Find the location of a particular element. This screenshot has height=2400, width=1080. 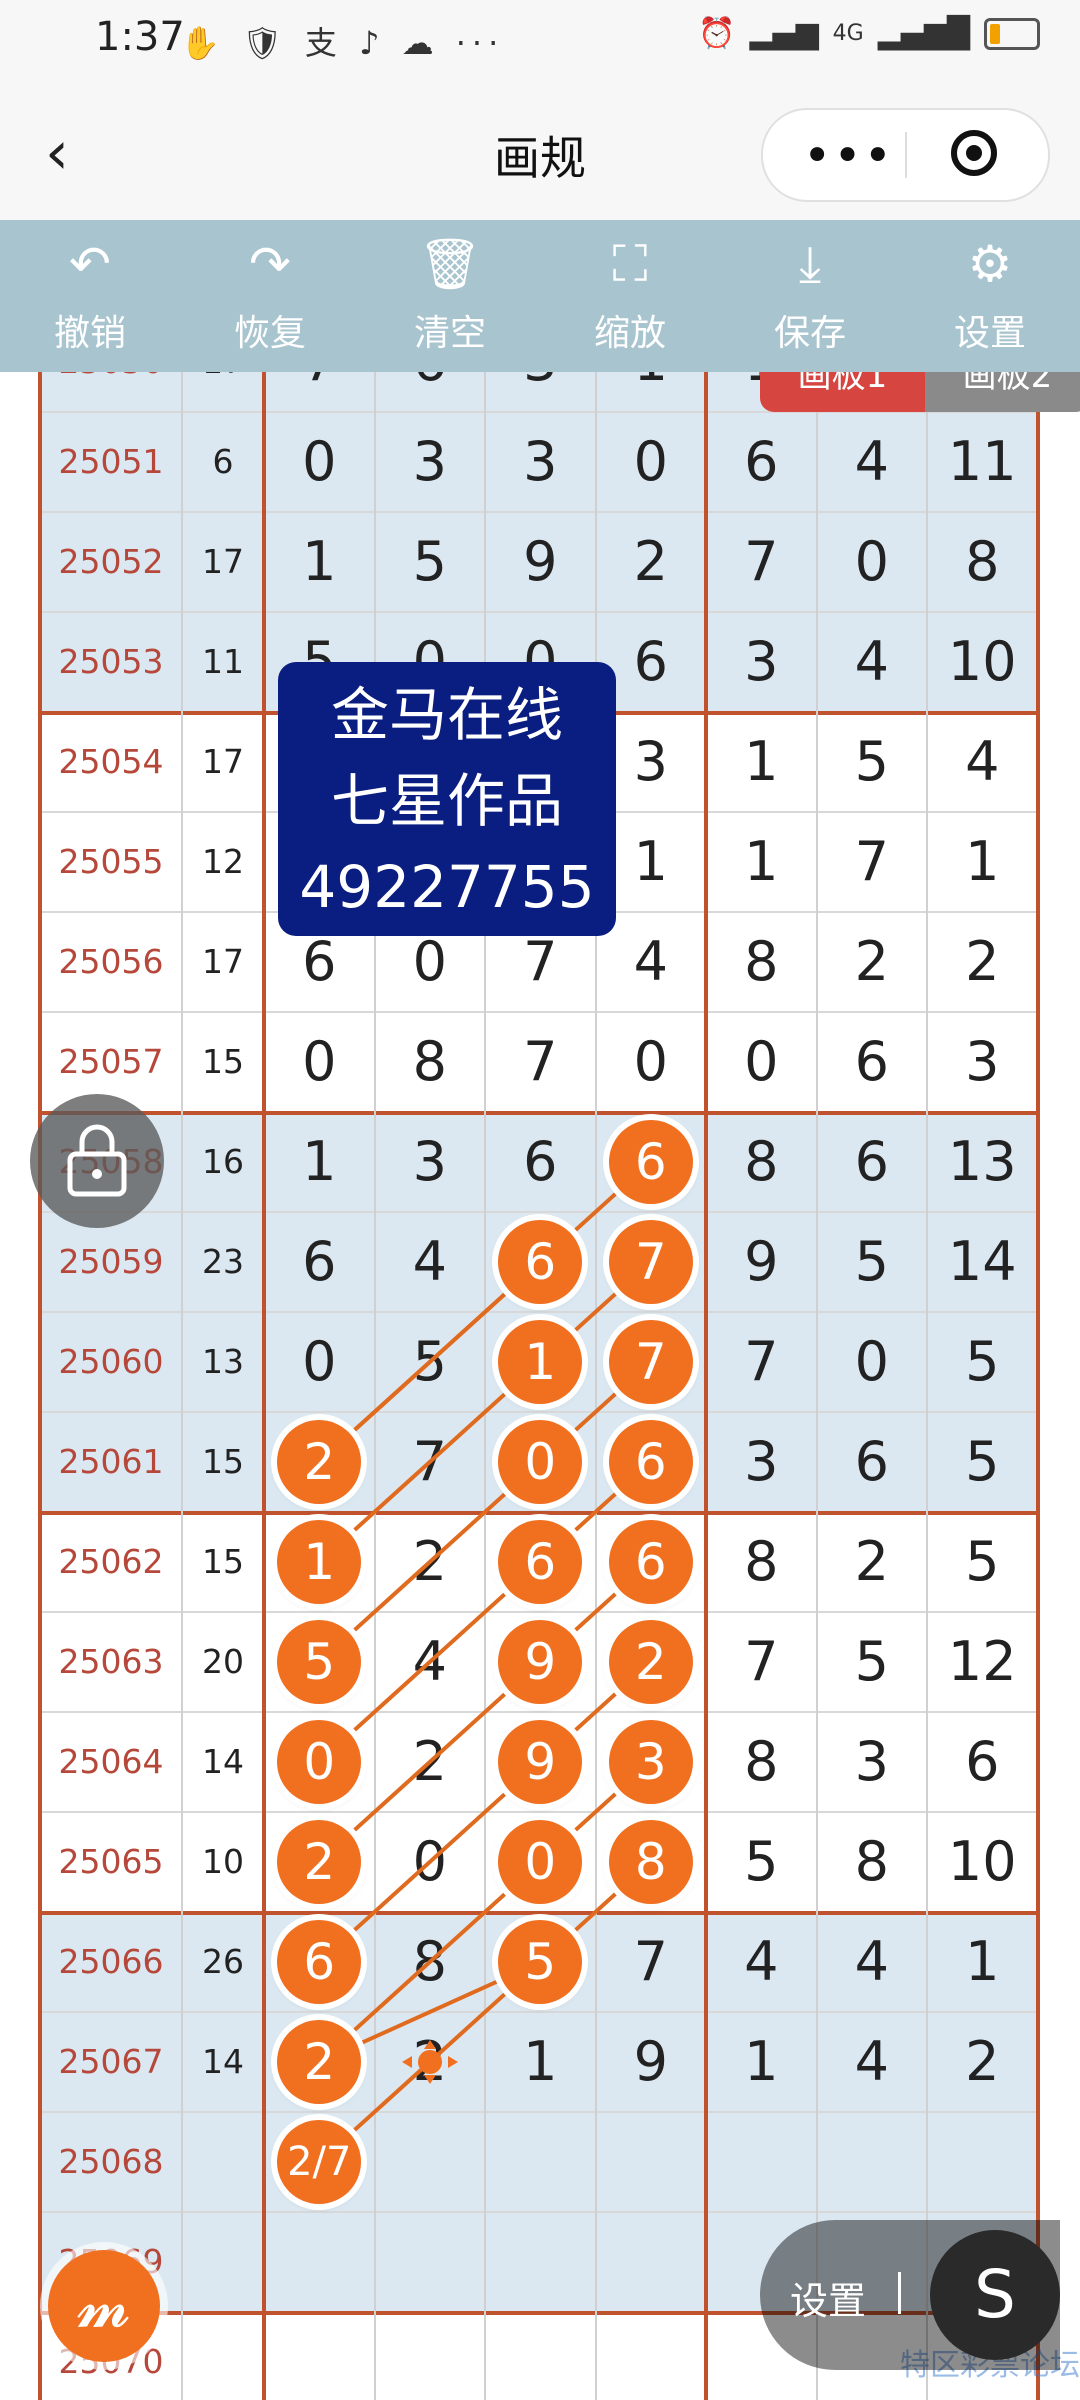

s-button: S is located at coordinates (995, 2295).